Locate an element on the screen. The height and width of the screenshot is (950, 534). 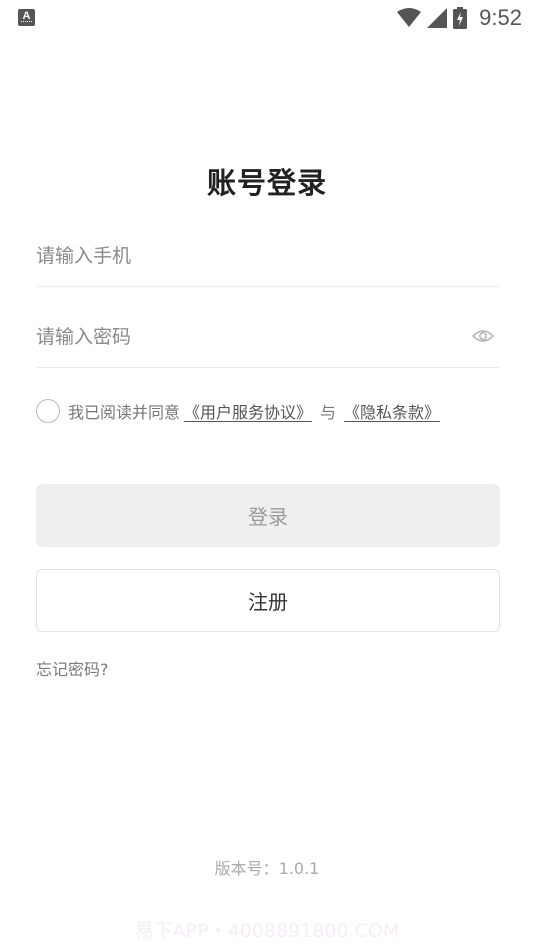
battery-charging-icon is located at coordinates (460, 18).